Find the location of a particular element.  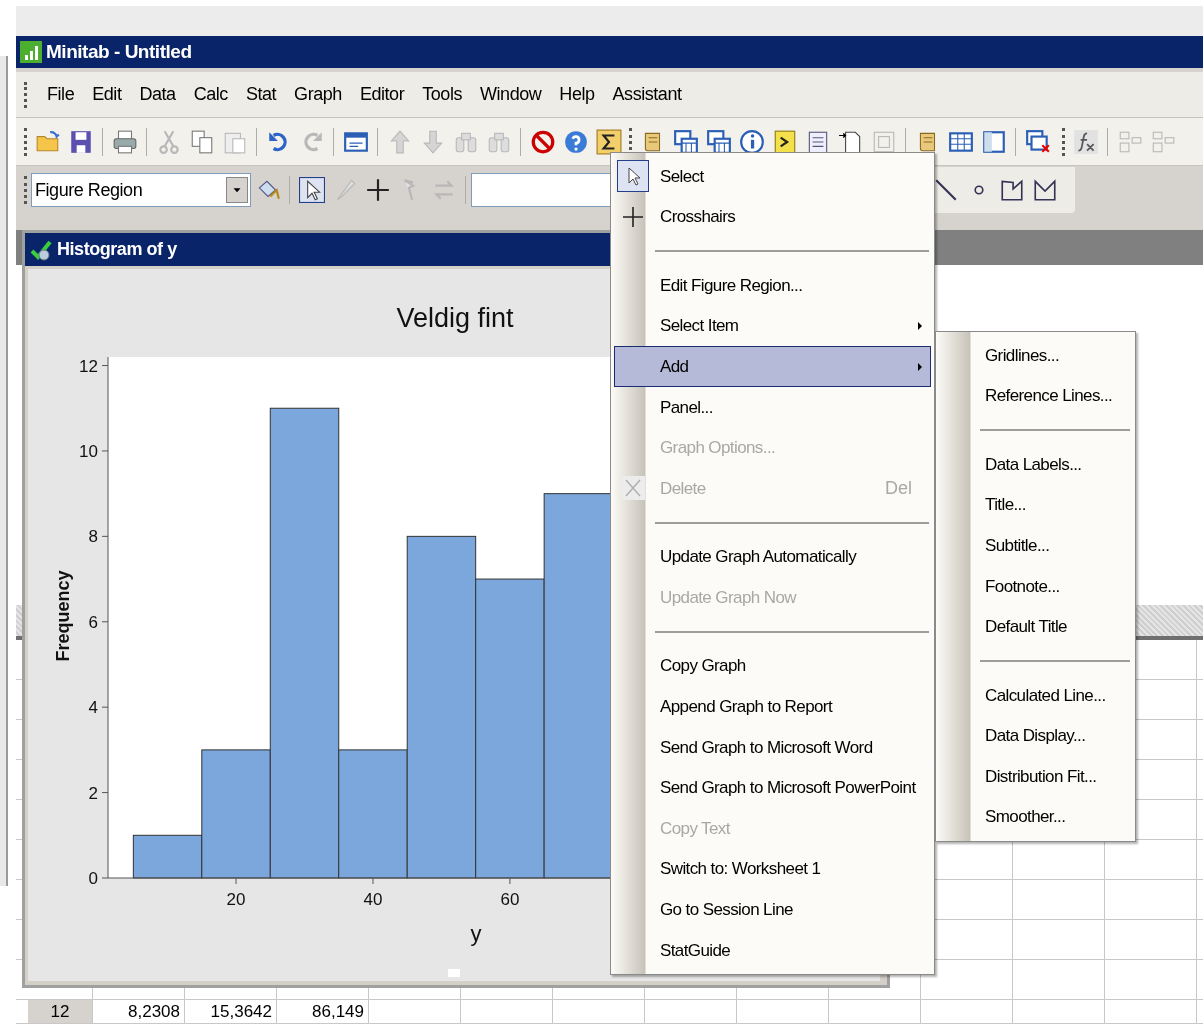

menu-item: Calc is located at coordinates (210, 94).